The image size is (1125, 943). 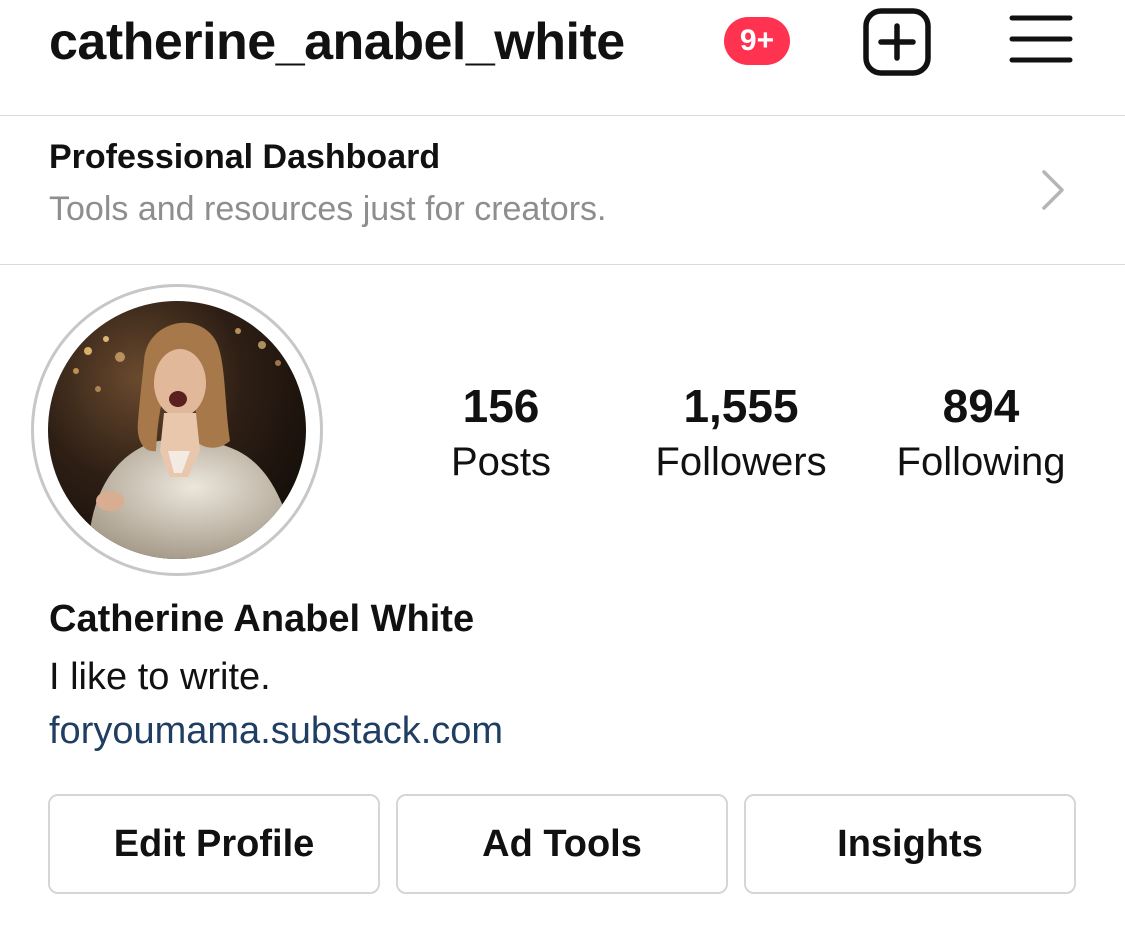 I want to click on edit-profile-button: Edit Profile, so click(x=214, y=844).